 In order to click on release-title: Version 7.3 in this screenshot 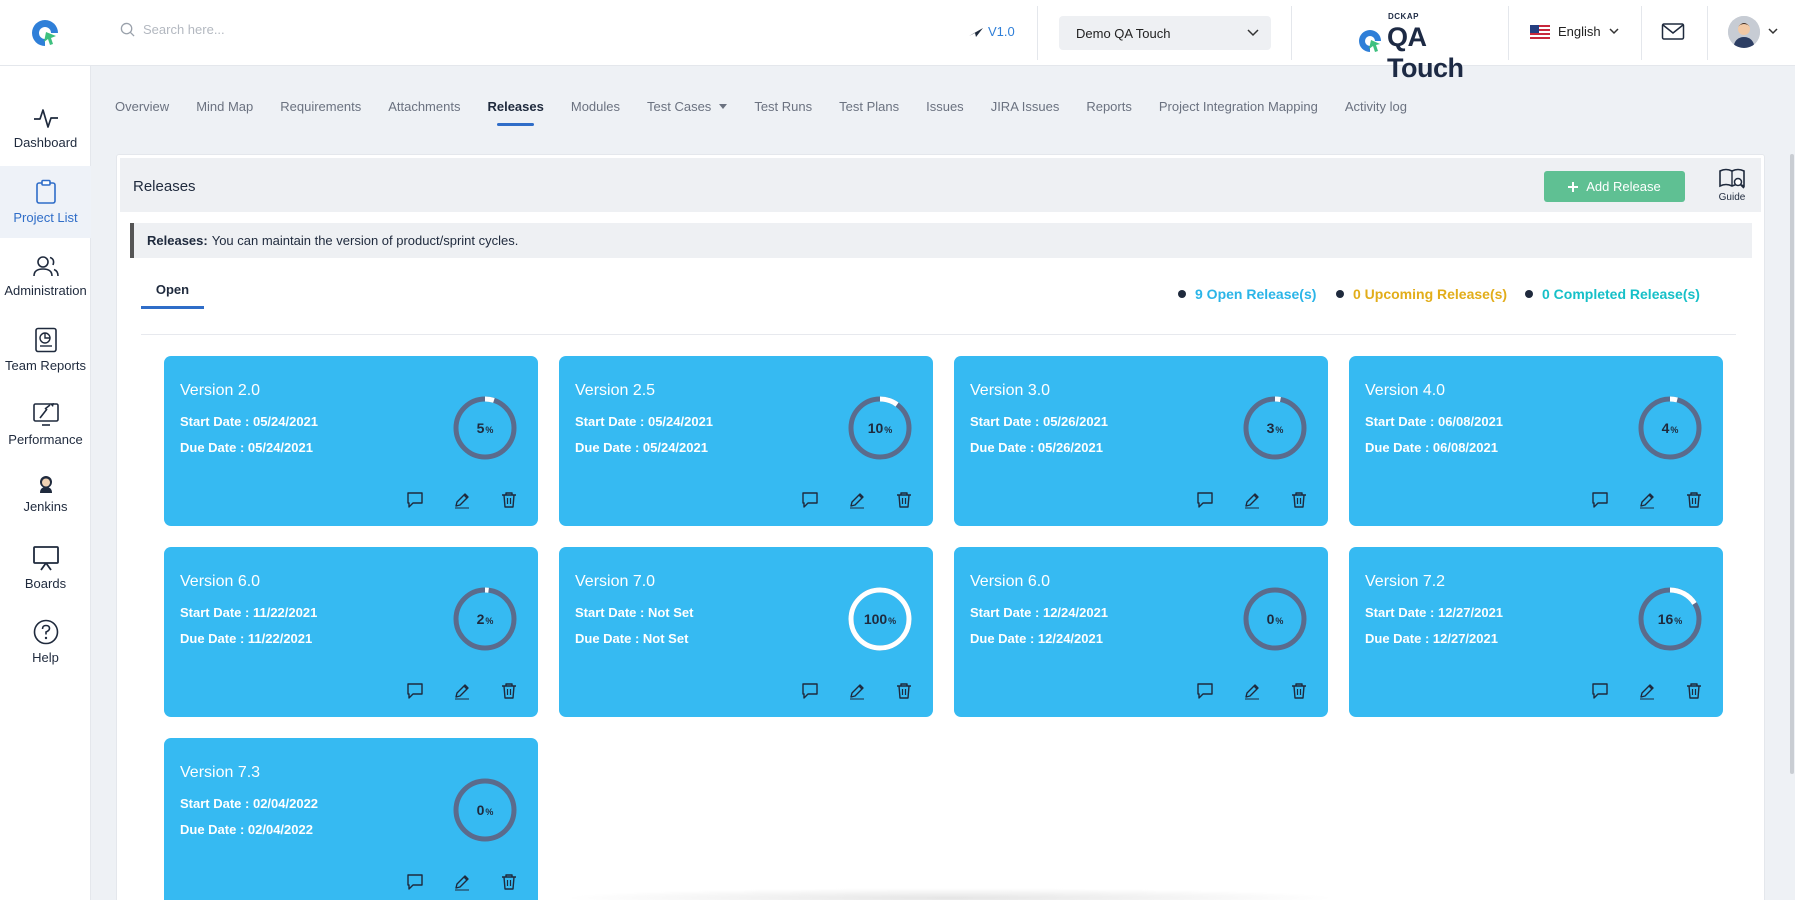, I will do `click(220, 773)`.